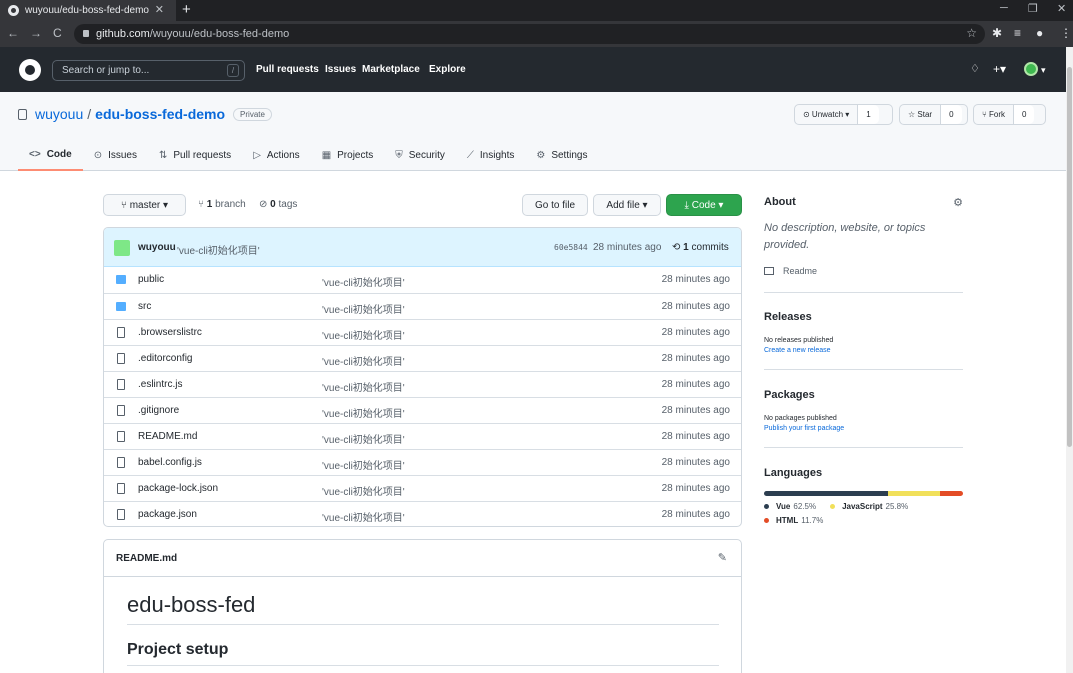 Image resolution: width=1073 pixels, height=673 pixels. I want to click on bookmark-star-icon: ☆, so click(971, 33).